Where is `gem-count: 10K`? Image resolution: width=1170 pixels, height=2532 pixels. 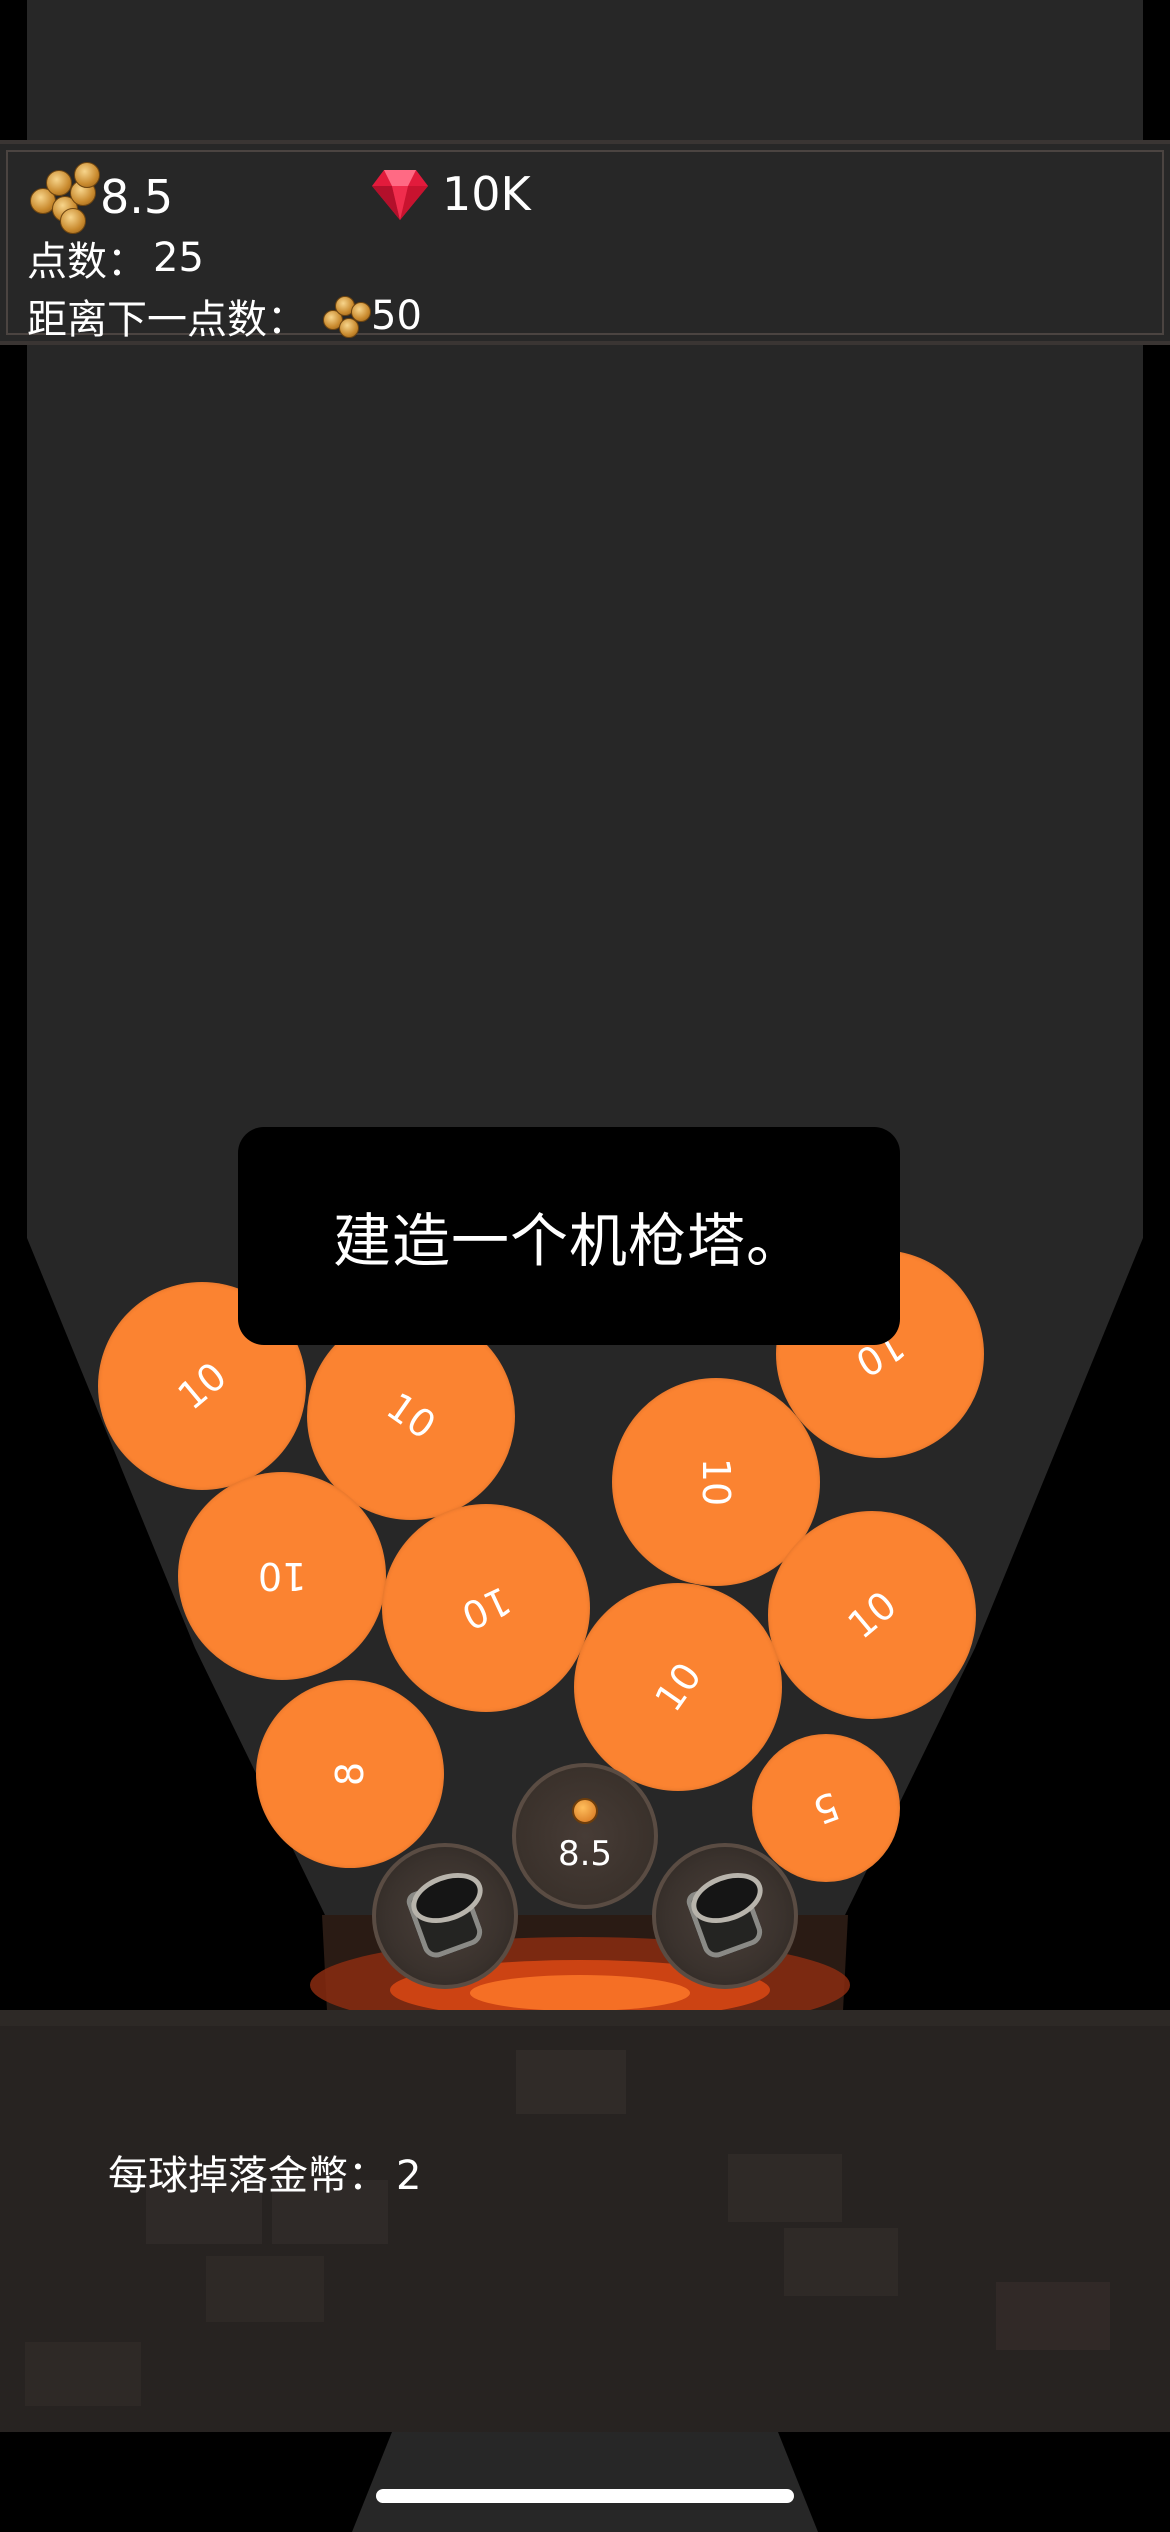 gem-count: 10K is located at coordinates (486, 194).